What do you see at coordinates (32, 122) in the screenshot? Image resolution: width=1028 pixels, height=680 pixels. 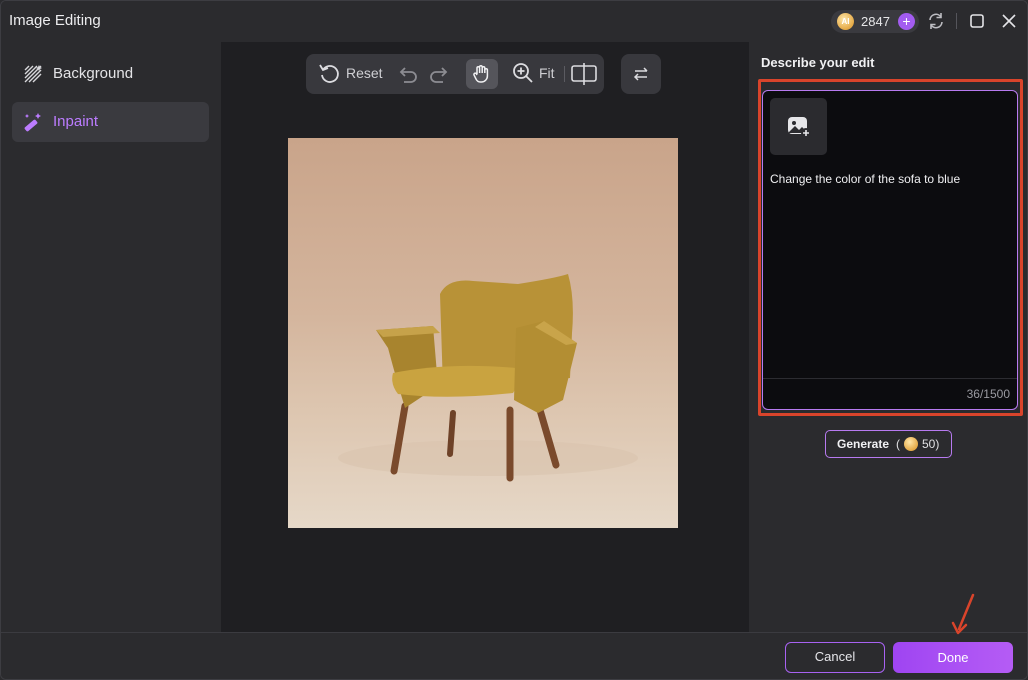 I see `magic-wand-icon` at bounding box center [32, 122].